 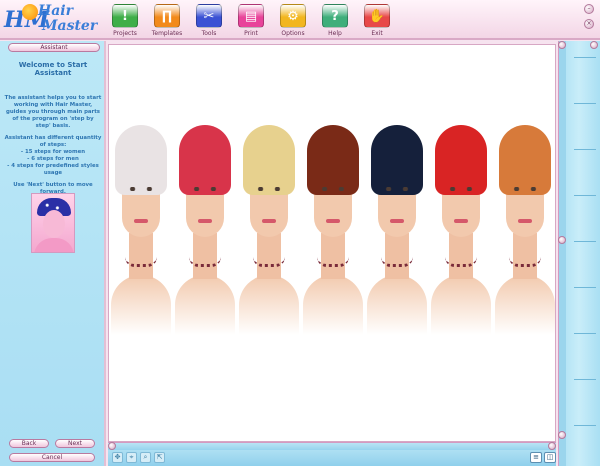 What do you see at coordinates (209, 33) in the screenshot?
I see `toolbar-label: Tools` at bounding box center [209, 33].